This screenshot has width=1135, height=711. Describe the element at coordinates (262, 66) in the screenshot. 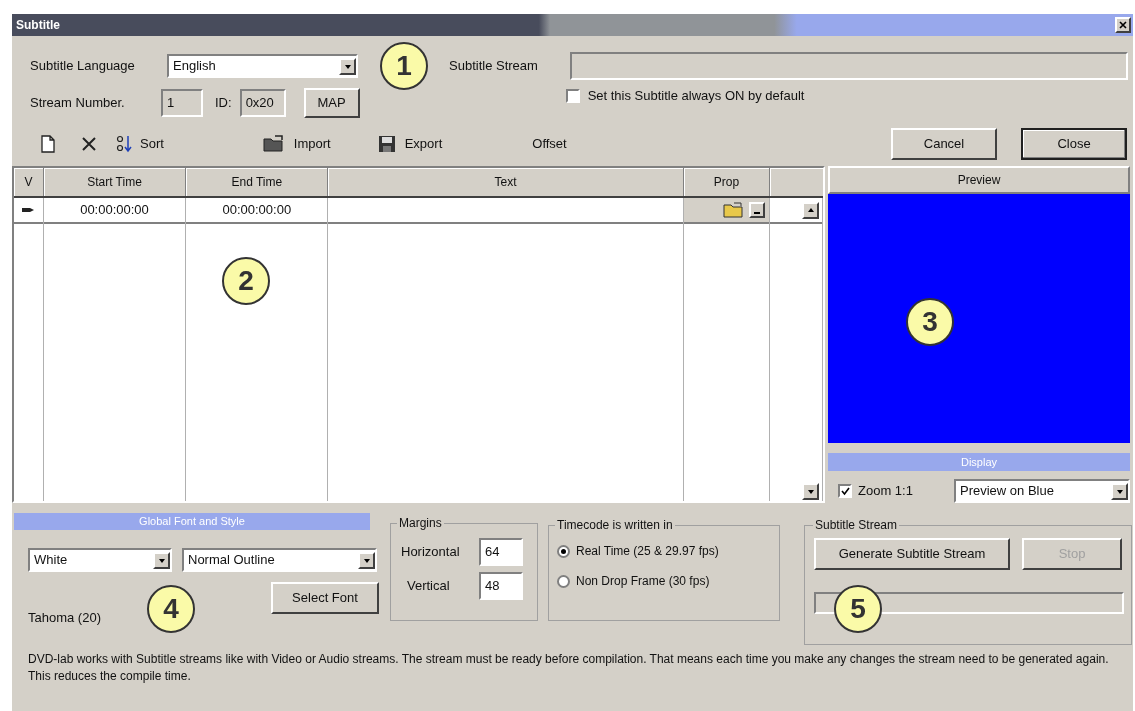

I see `language-dropdown: English` at that location.